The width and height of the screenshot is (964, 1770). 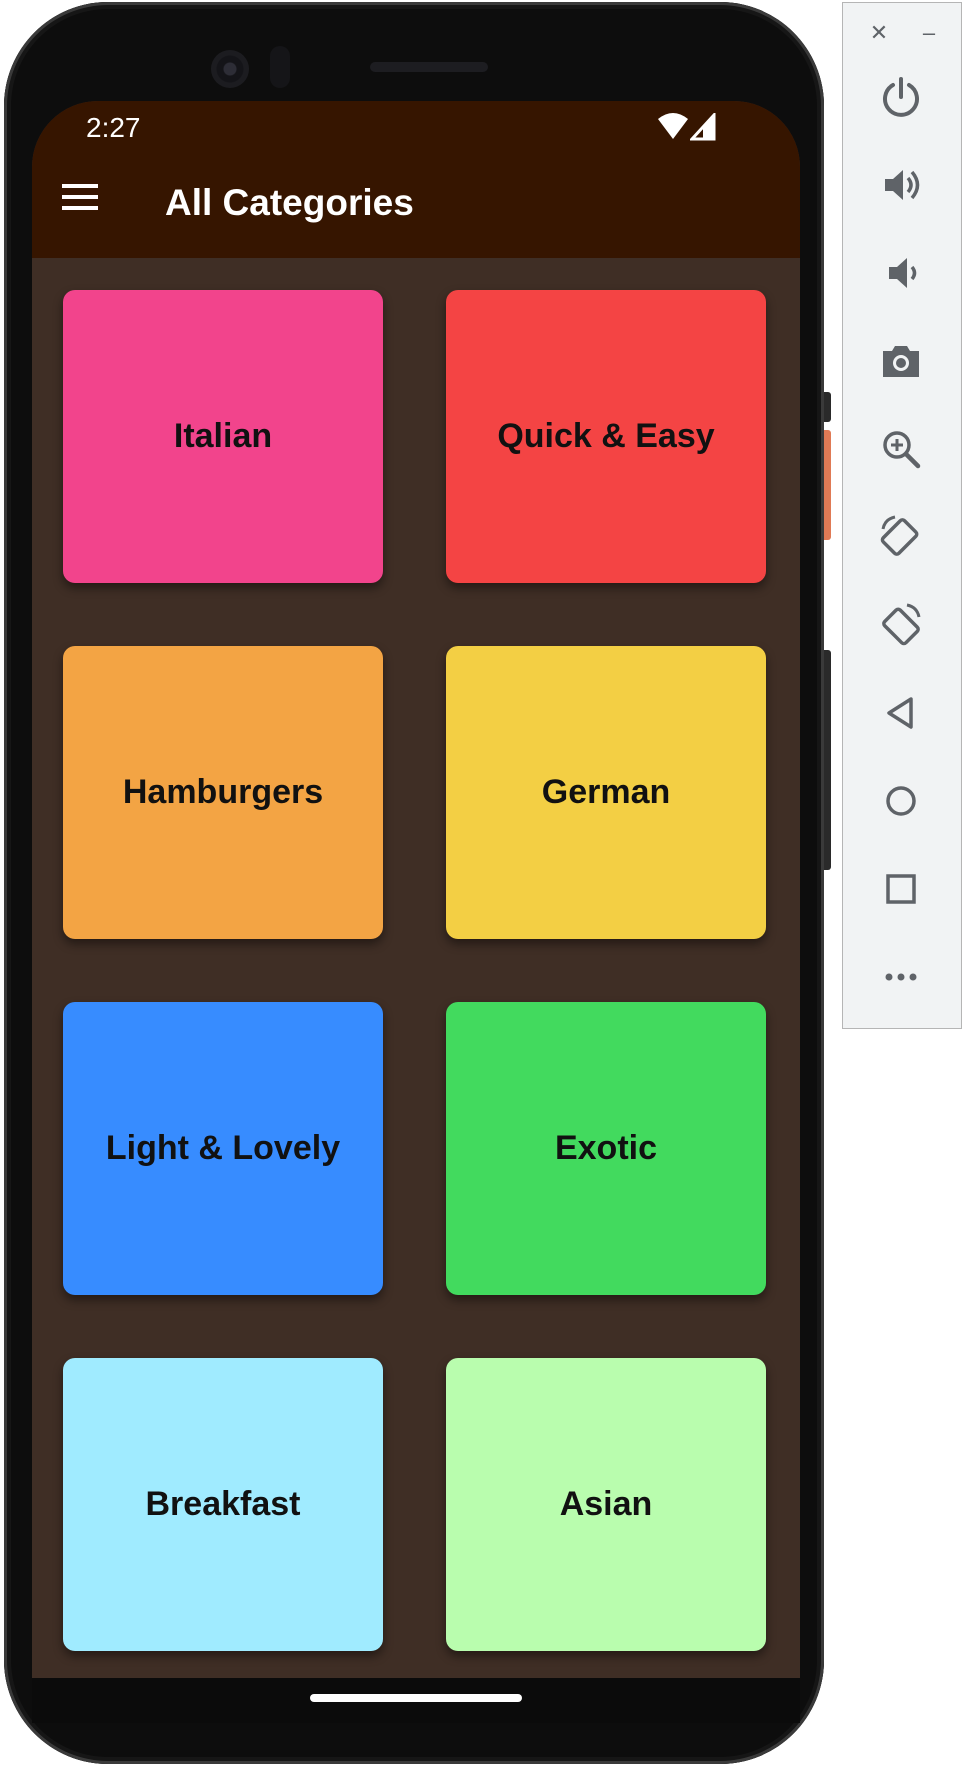 What do you see at coordinates (80, 197) in the screenshot?
I see `menu-icon` at bounding box center [80, 197].